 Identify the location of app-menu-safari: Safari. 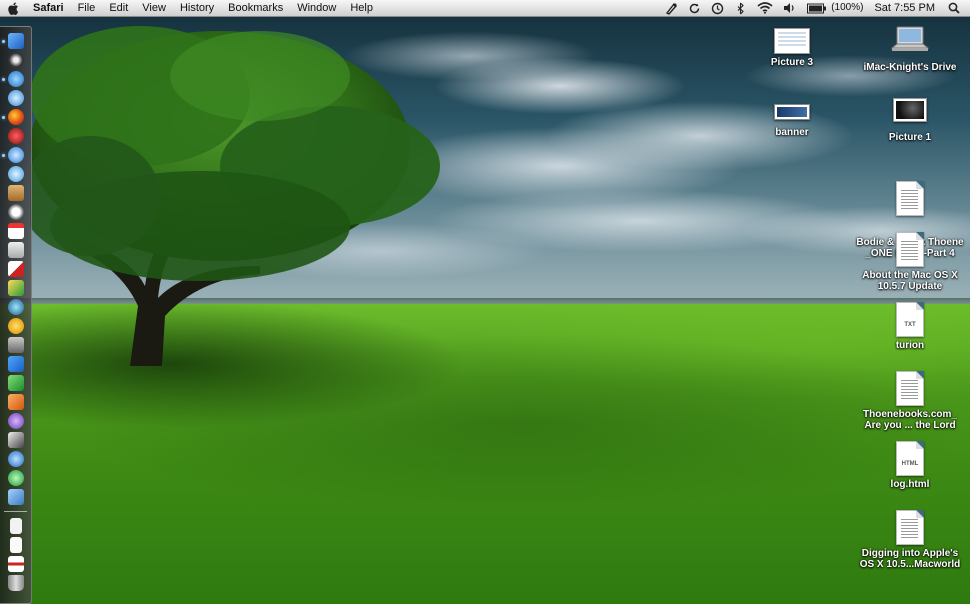
(48, 8).